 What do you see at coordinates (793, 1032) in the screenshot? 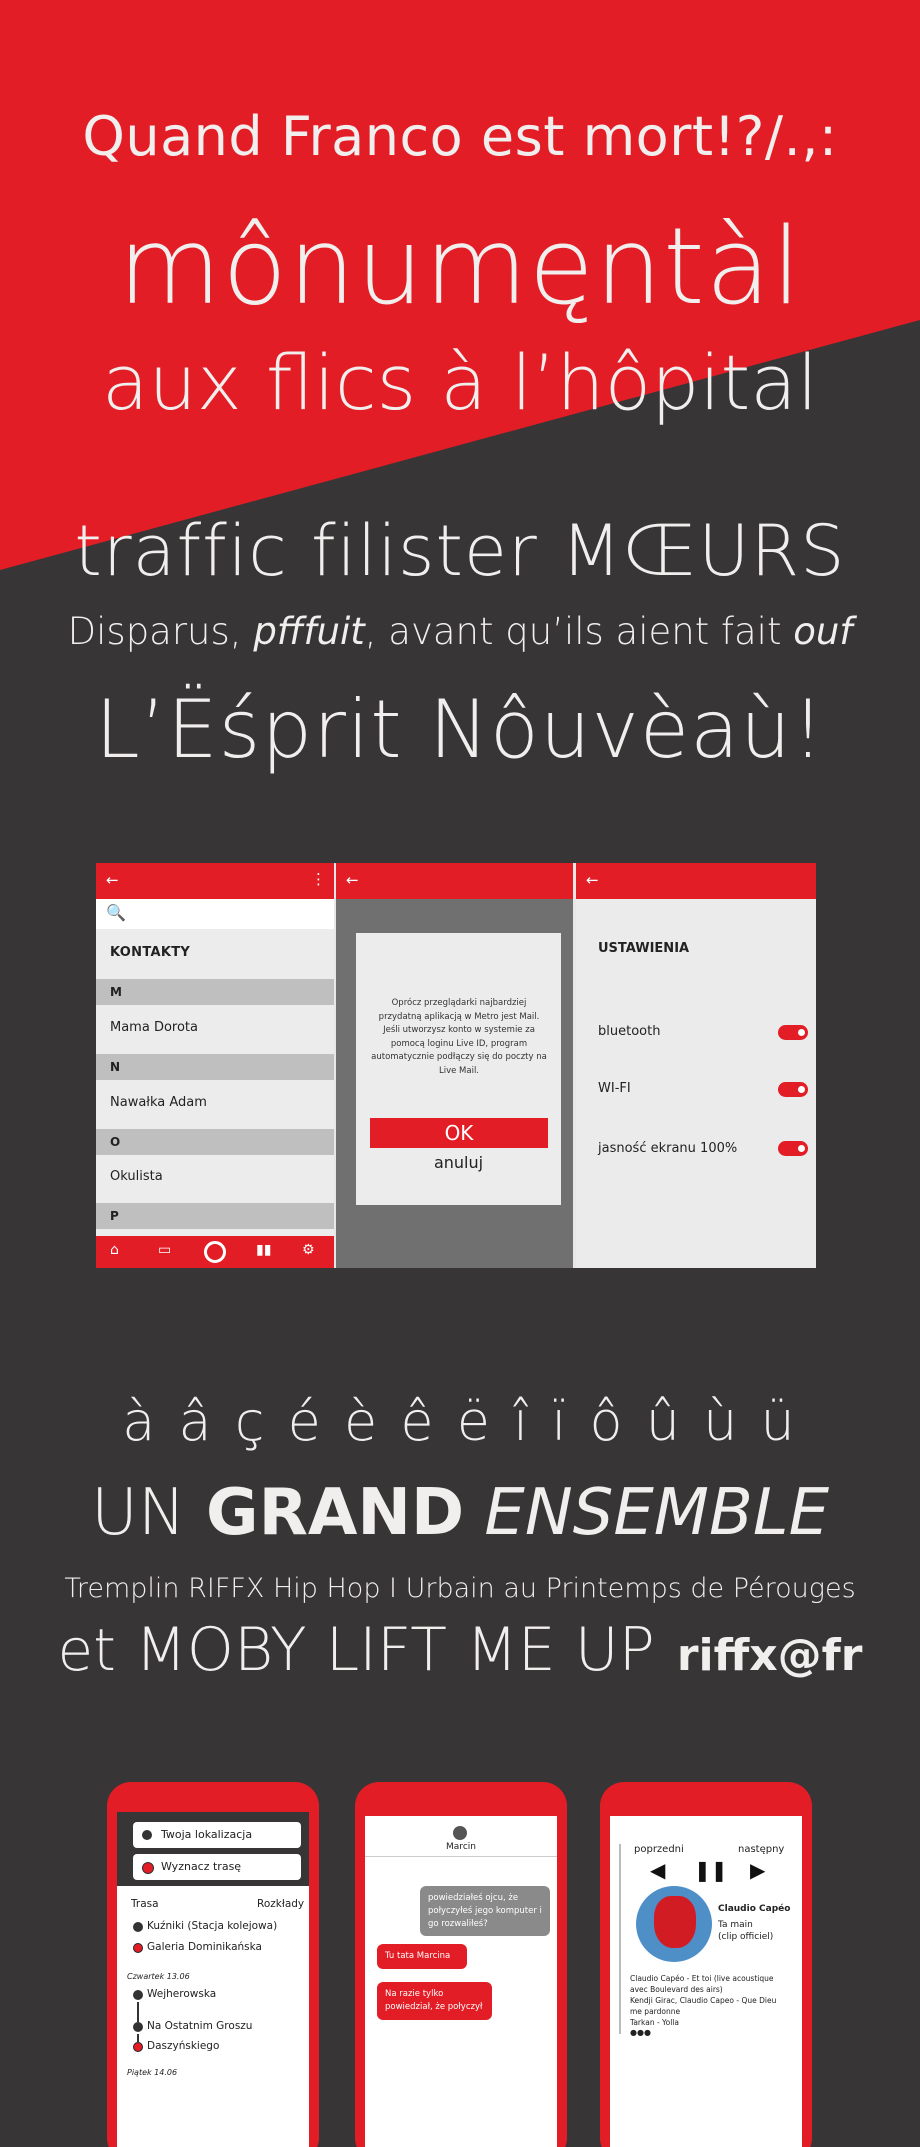
I see `bluetooth-toggle` at bounding box center [793, 1032].